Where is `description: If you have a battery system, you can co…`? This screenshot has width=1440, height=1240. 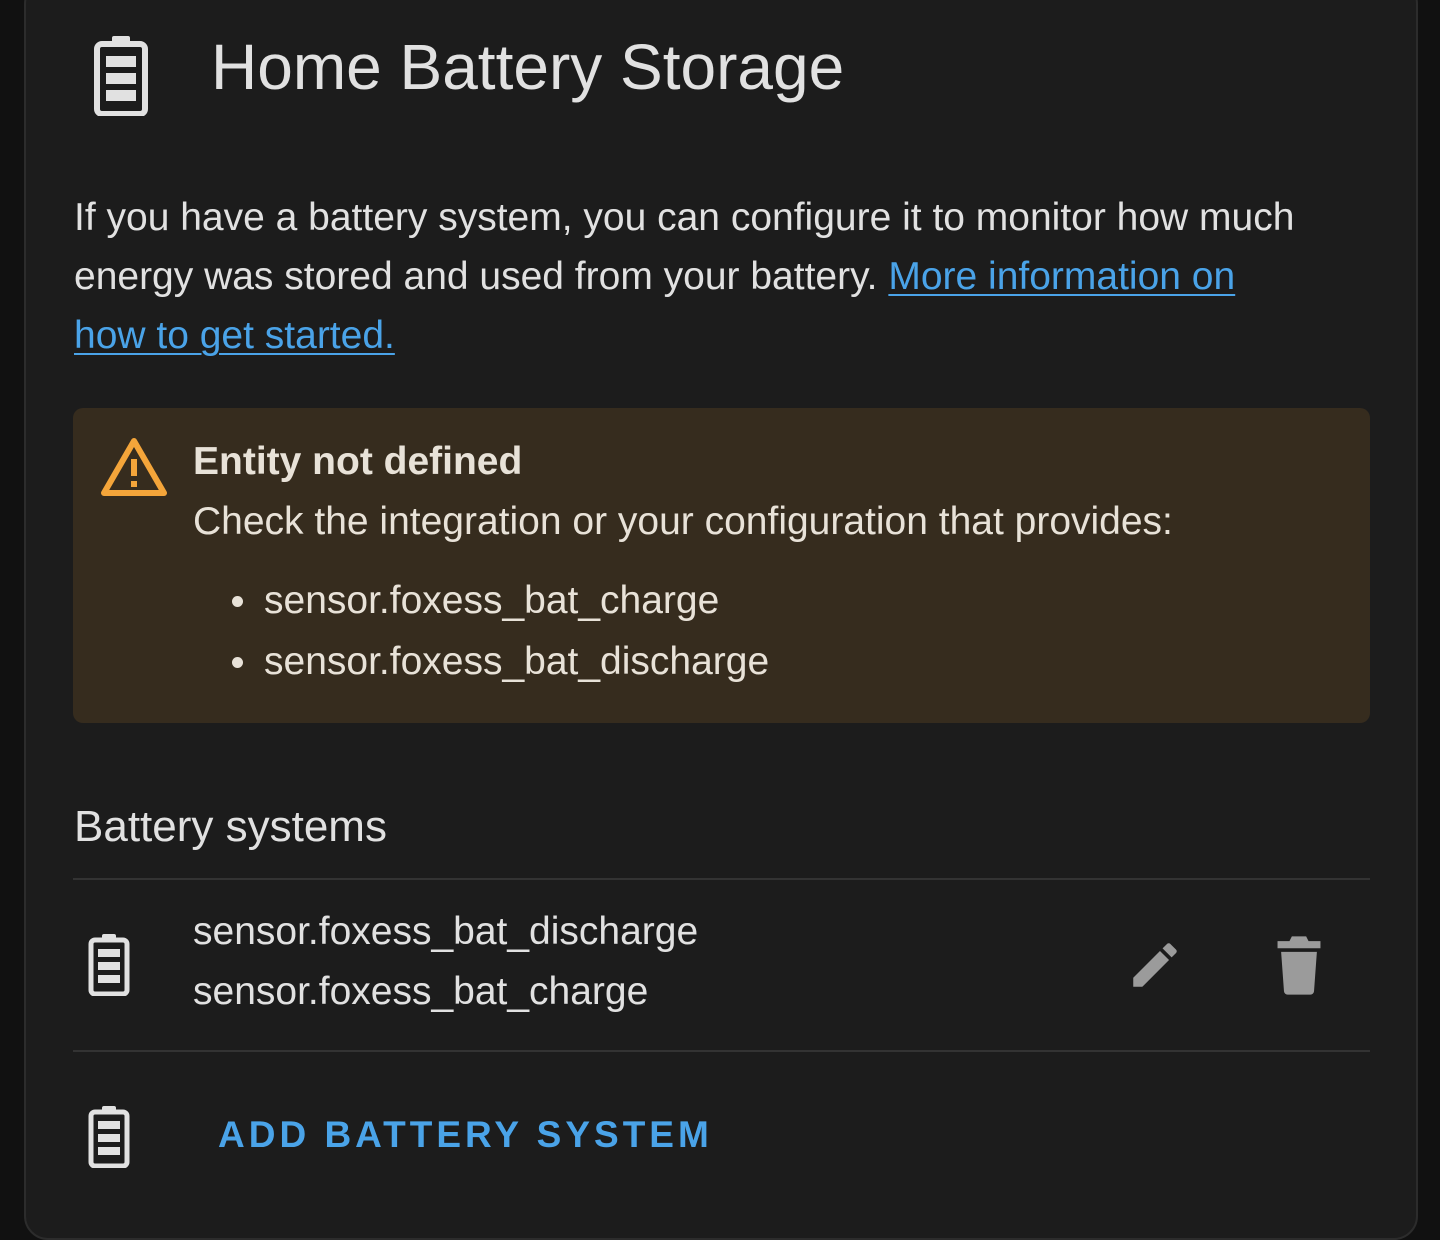
description: If you have a battery system, you can co… is located at coordinates (694, 276).